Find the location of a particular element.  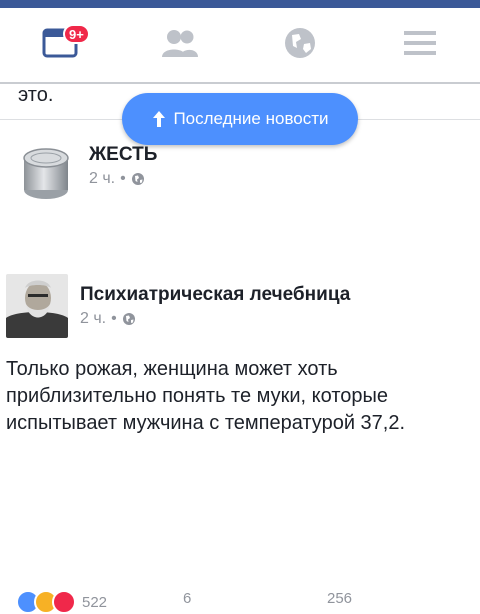

post-header: ЖЕСТЬ 2 ч. • is located at coordinates (240, 171).